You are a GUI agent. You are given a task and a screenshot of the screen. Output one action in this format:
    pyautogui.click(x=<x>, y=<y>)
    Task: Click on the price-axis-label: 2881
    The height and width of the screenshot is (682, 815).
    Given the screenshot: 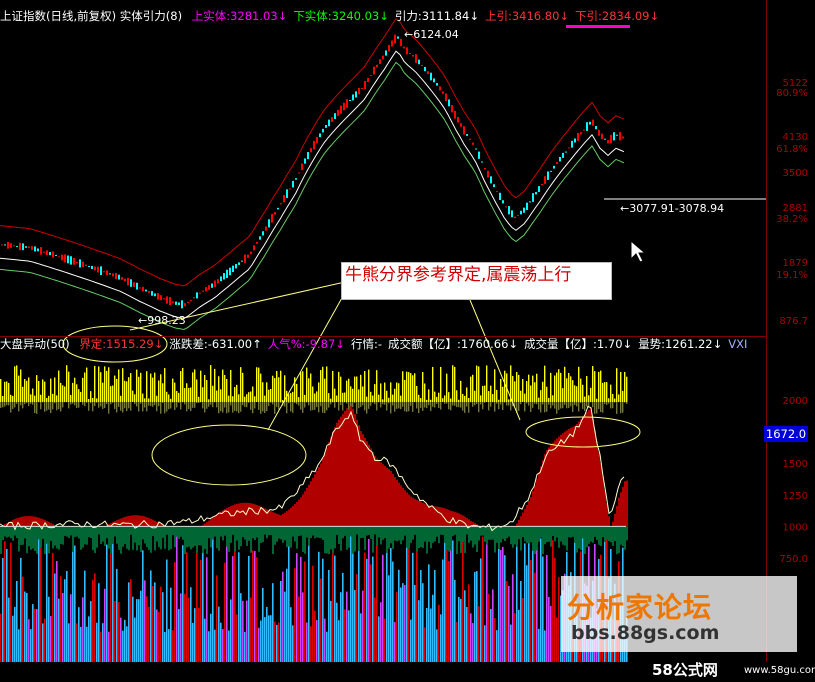 What is the action you would take?
    pyautogui.click(x=795, y=208)
    